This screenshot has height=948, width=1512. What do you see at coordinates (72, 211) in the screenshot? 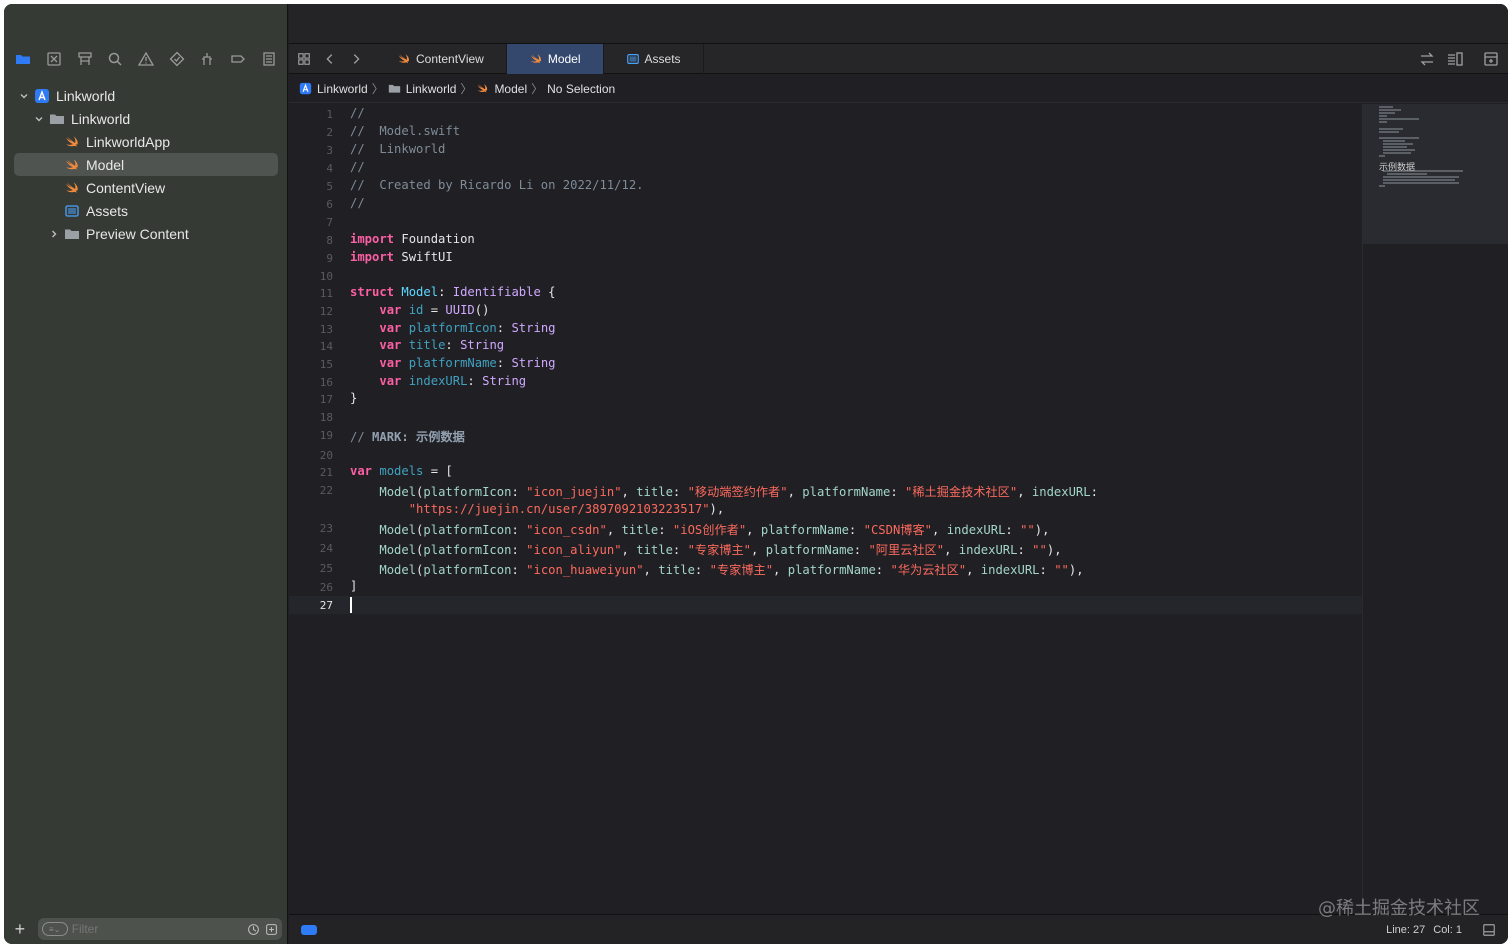
I see `assets-icon` at bounding box center [72, 211].